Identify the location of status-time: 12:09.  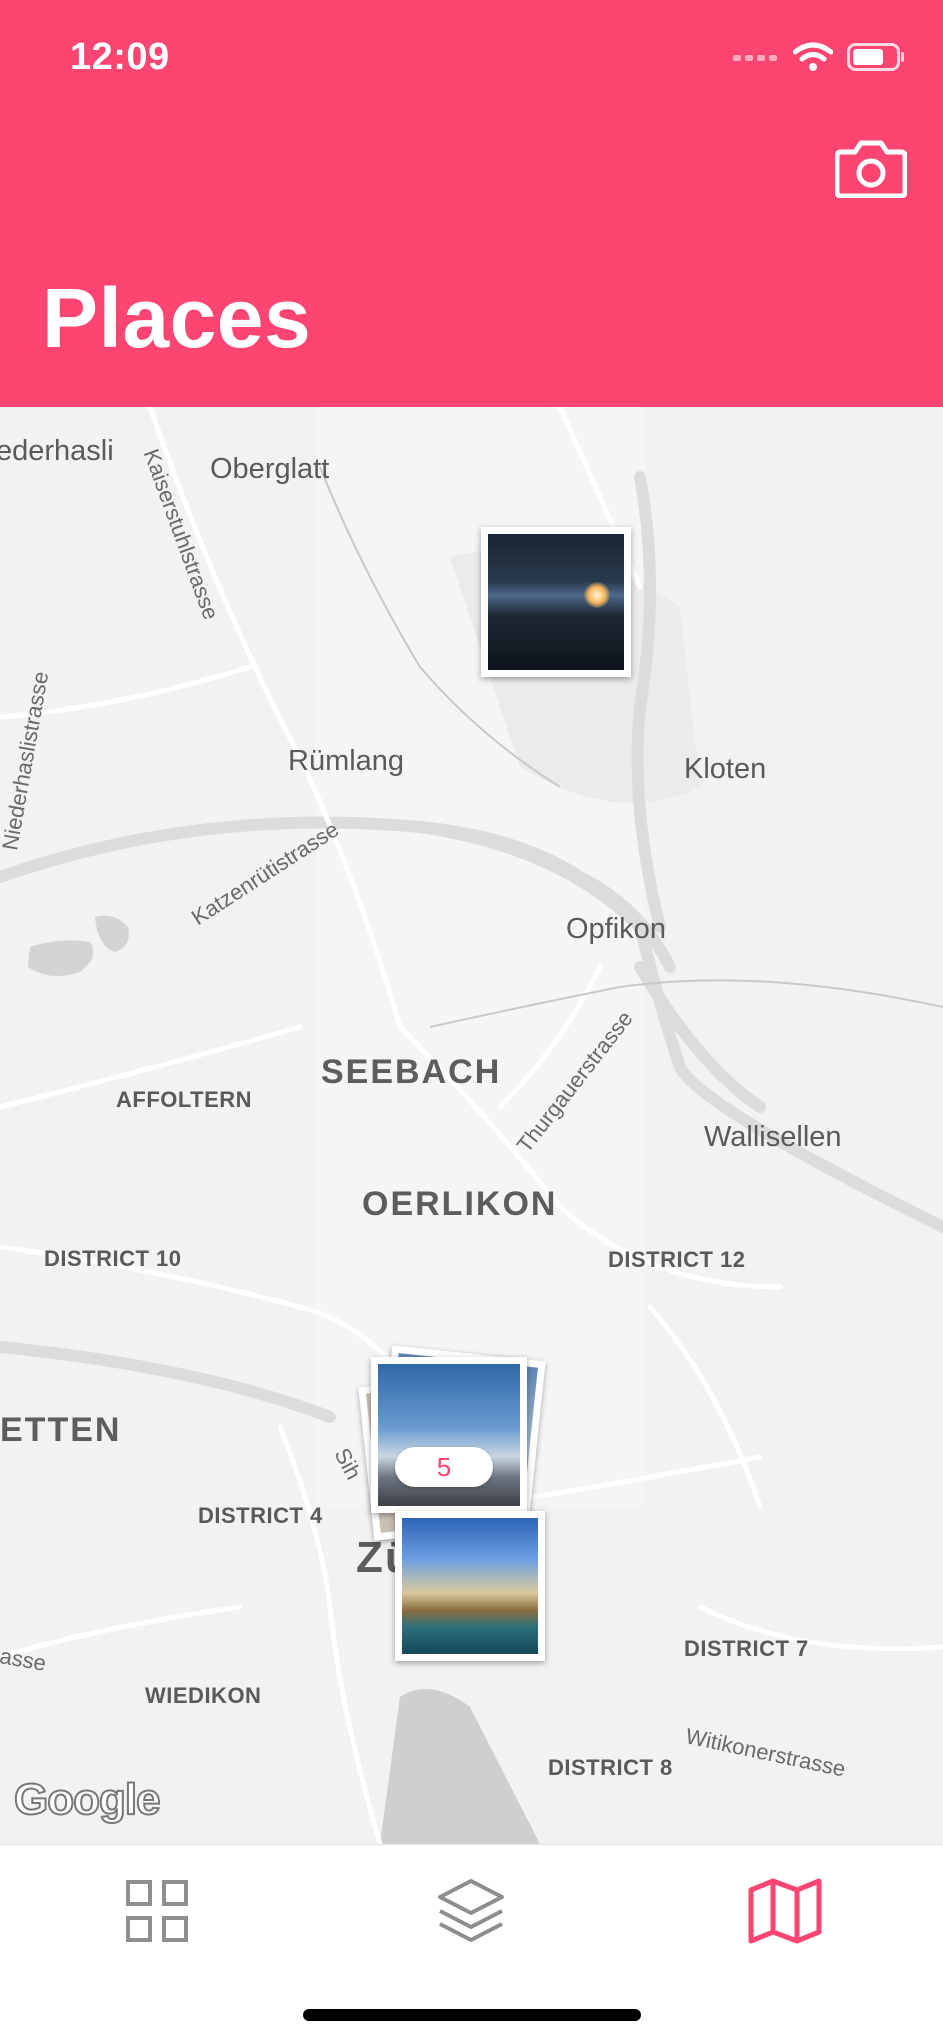
(120, 57).